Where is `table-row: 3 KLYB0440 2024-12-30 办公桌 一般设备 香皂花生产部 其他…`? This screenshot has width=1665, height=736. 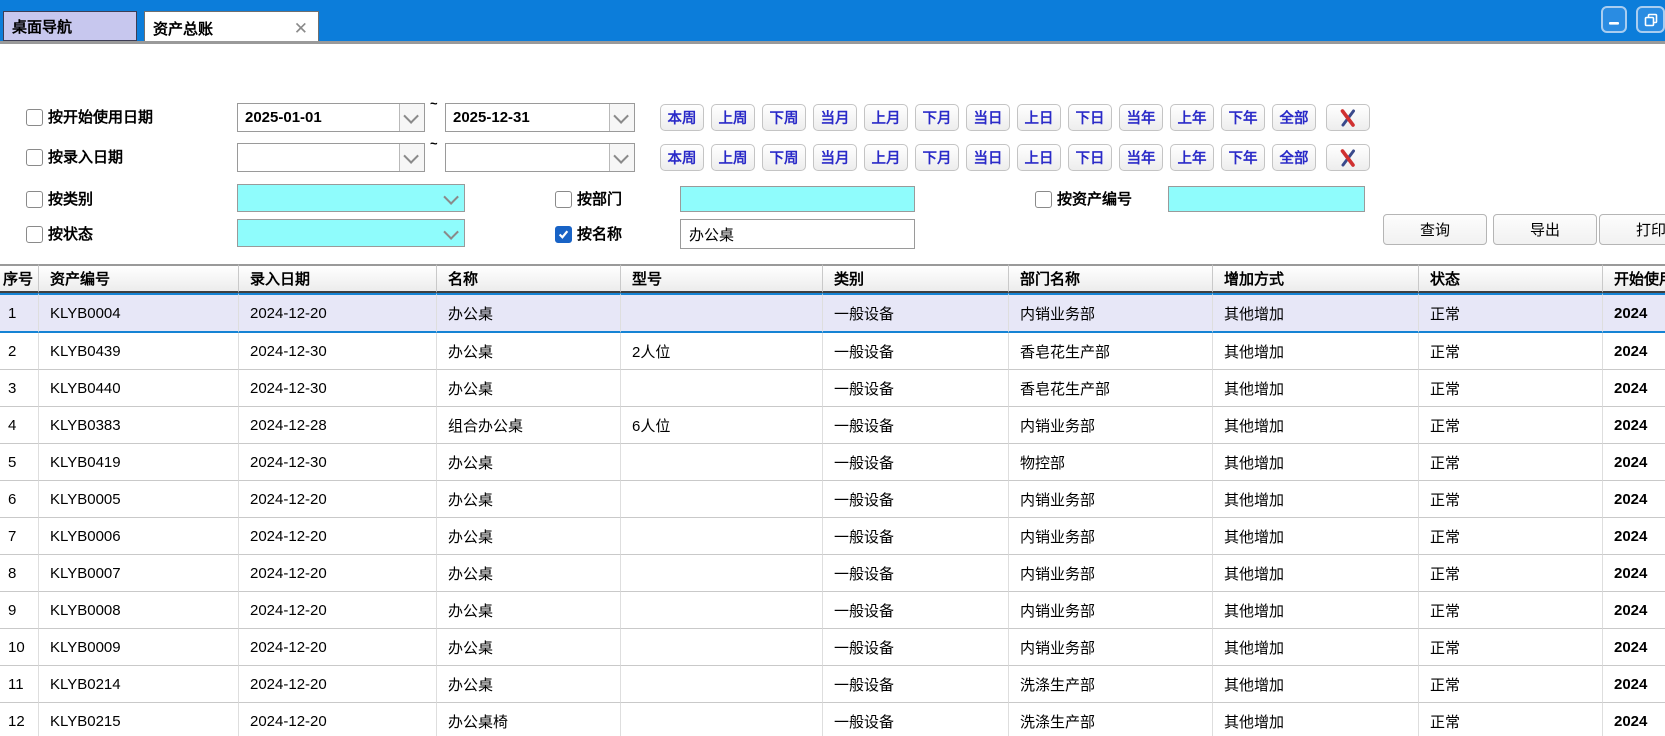 table-row: 3 KLYB0440 2024-12-30 办公桌 一般设备 香皂花生产部 其他… is located at coordinates (832, 388).